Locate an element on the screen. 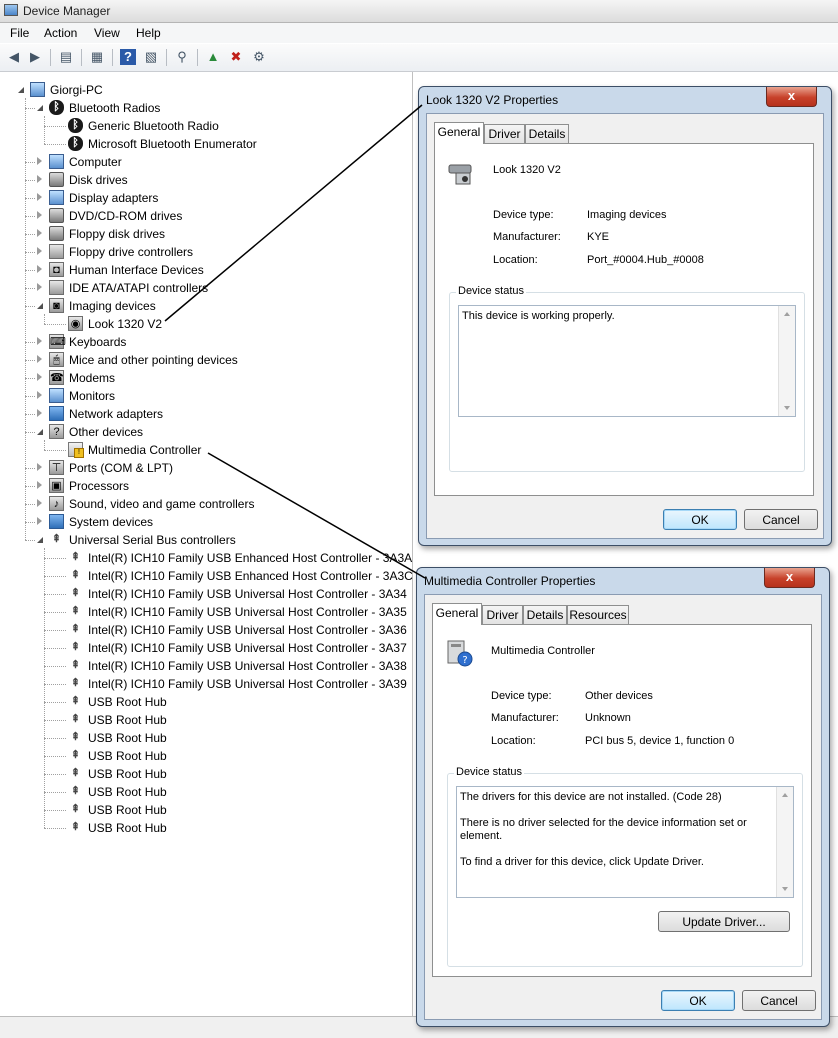  tree-node: ᛒ Bluetooth Radios is located at coordinates (218, 108).